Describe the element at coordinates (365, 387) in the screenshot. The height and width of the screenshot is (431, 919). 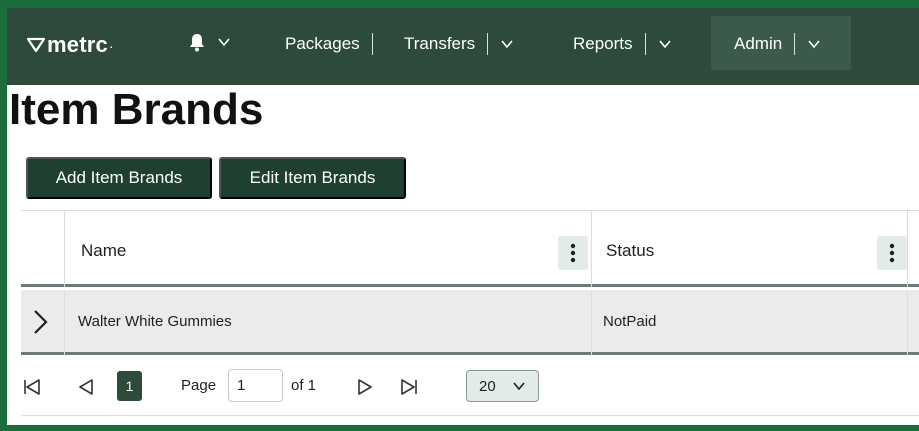
I see `next-page-icon` at that location.